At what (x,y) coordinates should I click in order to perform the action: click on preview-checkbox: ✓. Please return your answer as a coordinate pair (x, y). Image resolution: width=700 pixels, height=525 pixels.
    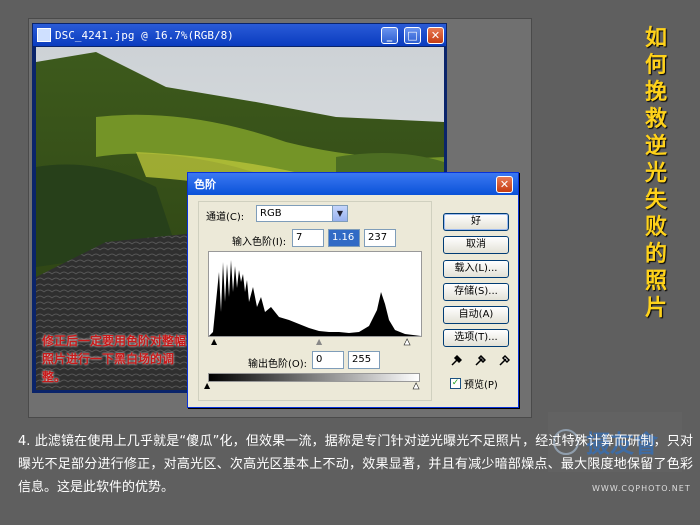
    Looking at the image, I should click on (455, 383).